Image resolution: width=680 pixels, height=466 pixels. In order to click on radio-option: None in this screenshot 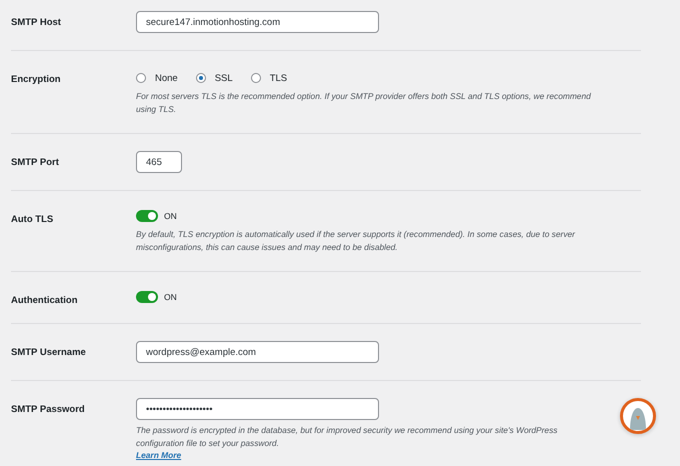, I will do `click(157, 78)`.